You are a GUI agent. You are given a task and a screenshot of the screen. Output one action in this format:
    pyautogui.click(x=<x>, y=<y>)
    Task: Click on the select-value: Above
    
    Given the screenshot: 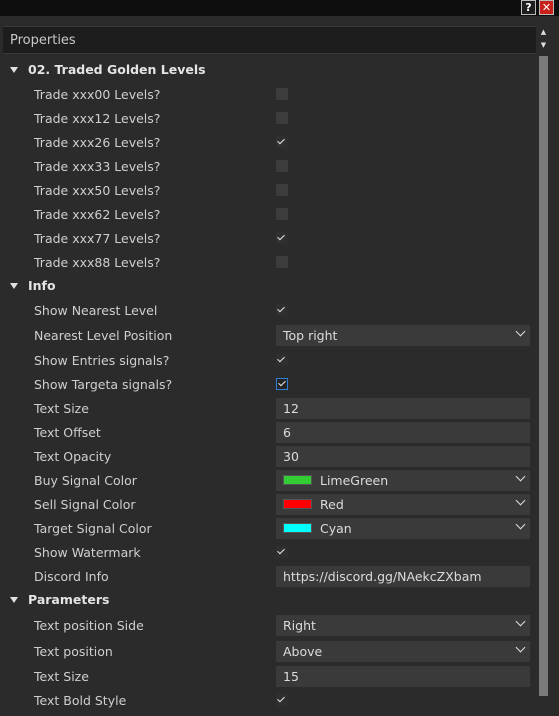 What is the action you would take?
    pyautogui.click(x=303, y=651)
    